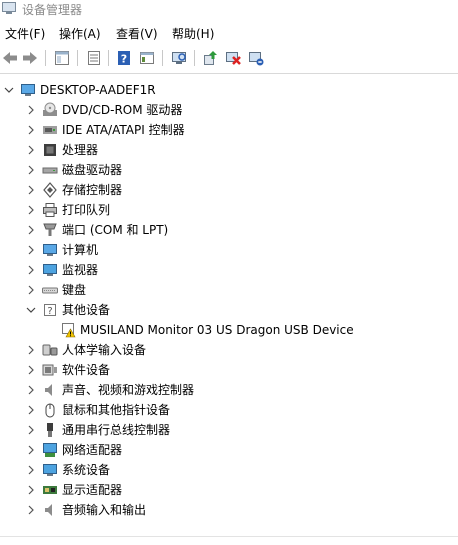 The width and height of the screenshot is (458, 545). Describe the element at coordinates (62, 58) in the screenshot. I see `properties-icon` at that location.